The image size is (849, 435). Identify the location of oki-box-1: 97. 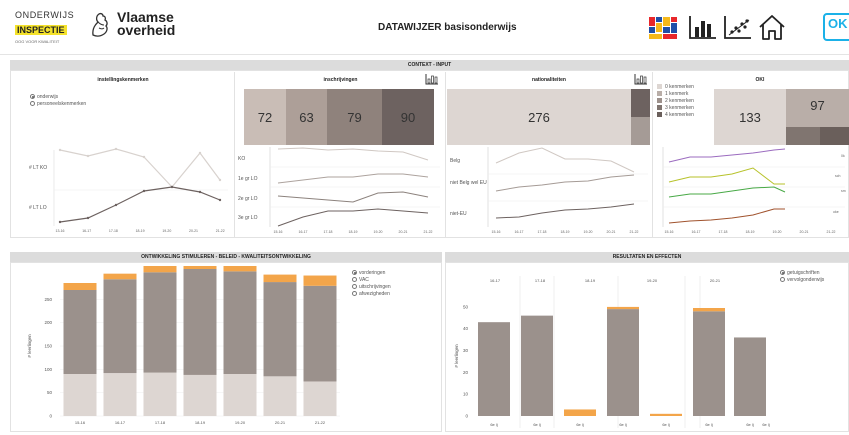
(817, 108).